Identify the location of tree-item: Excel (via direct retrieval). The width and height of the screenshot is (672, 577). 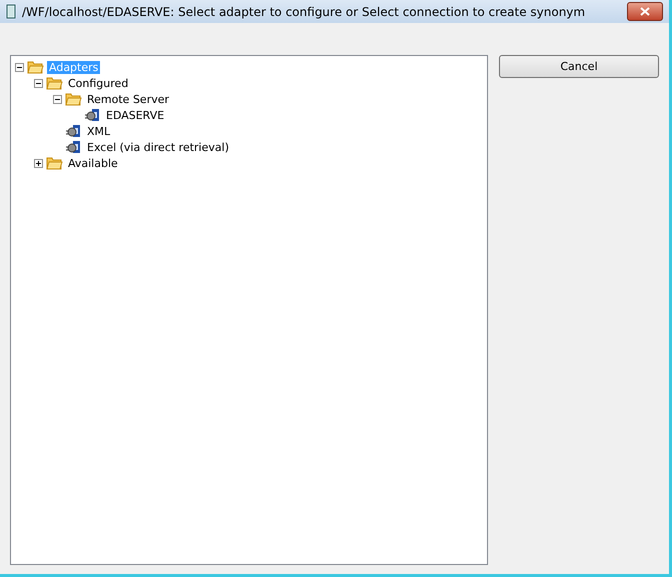
(158, 147).